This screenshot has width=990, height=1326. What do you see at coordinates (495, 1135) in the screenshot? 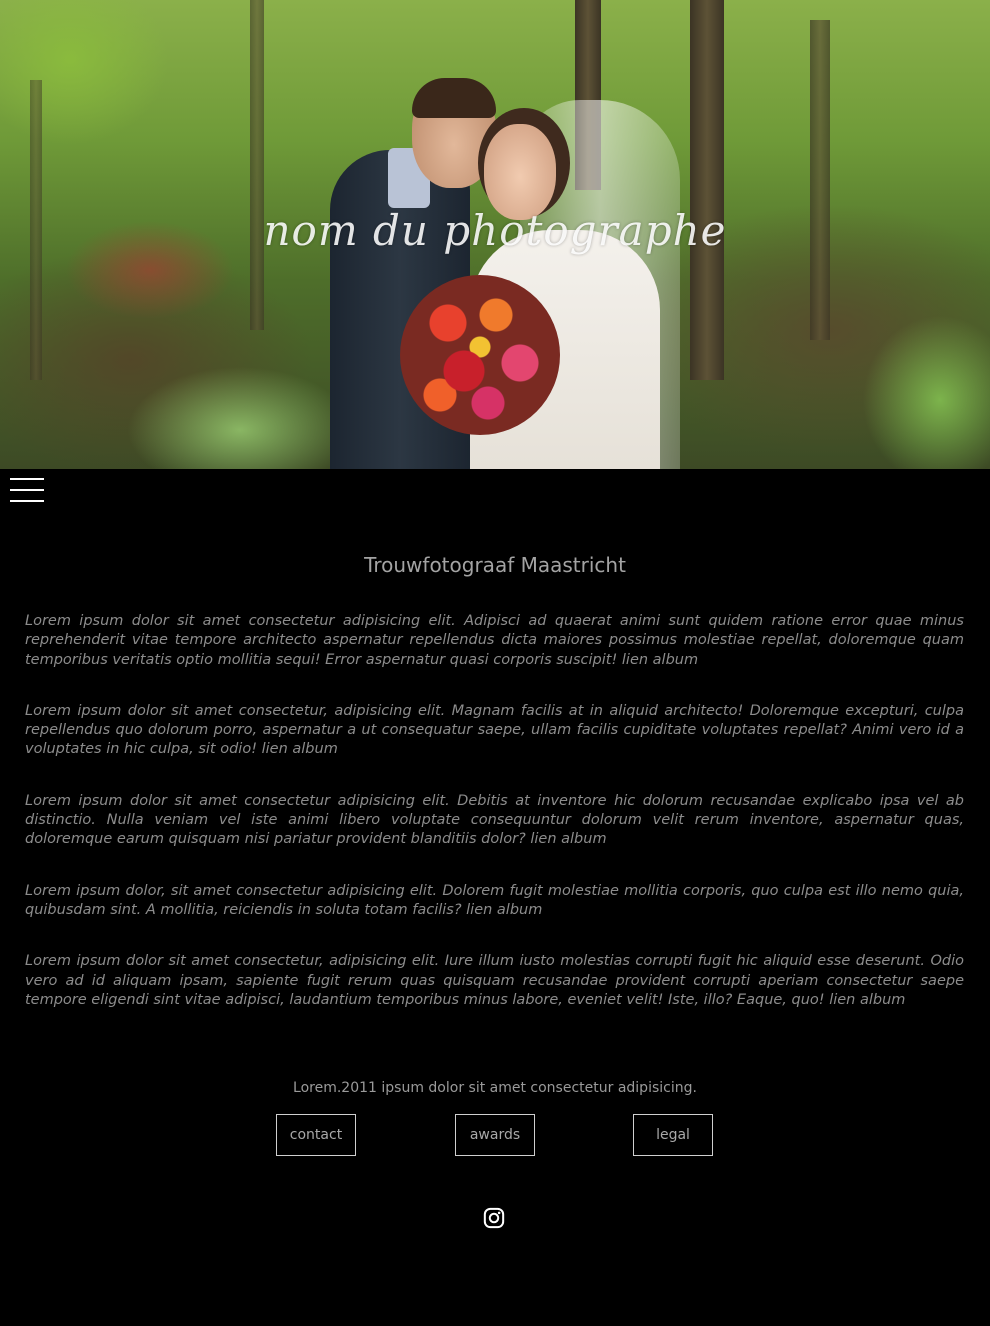
I see `awards-button: awards` at bounding box center [495, 1135].